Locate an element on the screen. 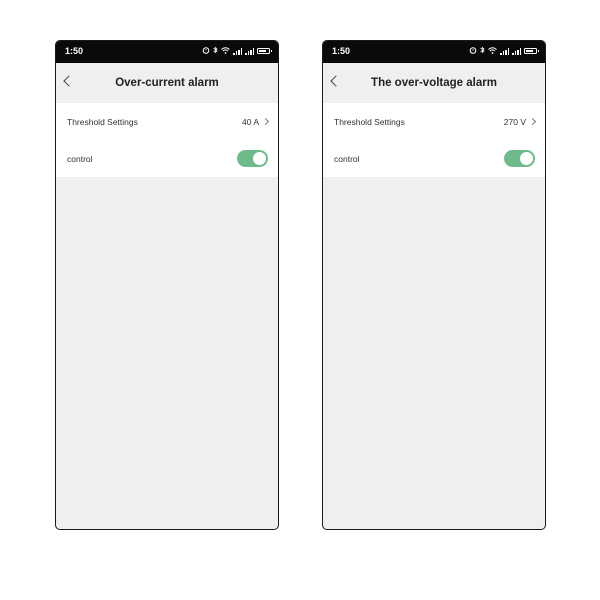 This screenshot has height=600, width=600. page-title: The over-voltage alarm is located at coordinates (434, 83).